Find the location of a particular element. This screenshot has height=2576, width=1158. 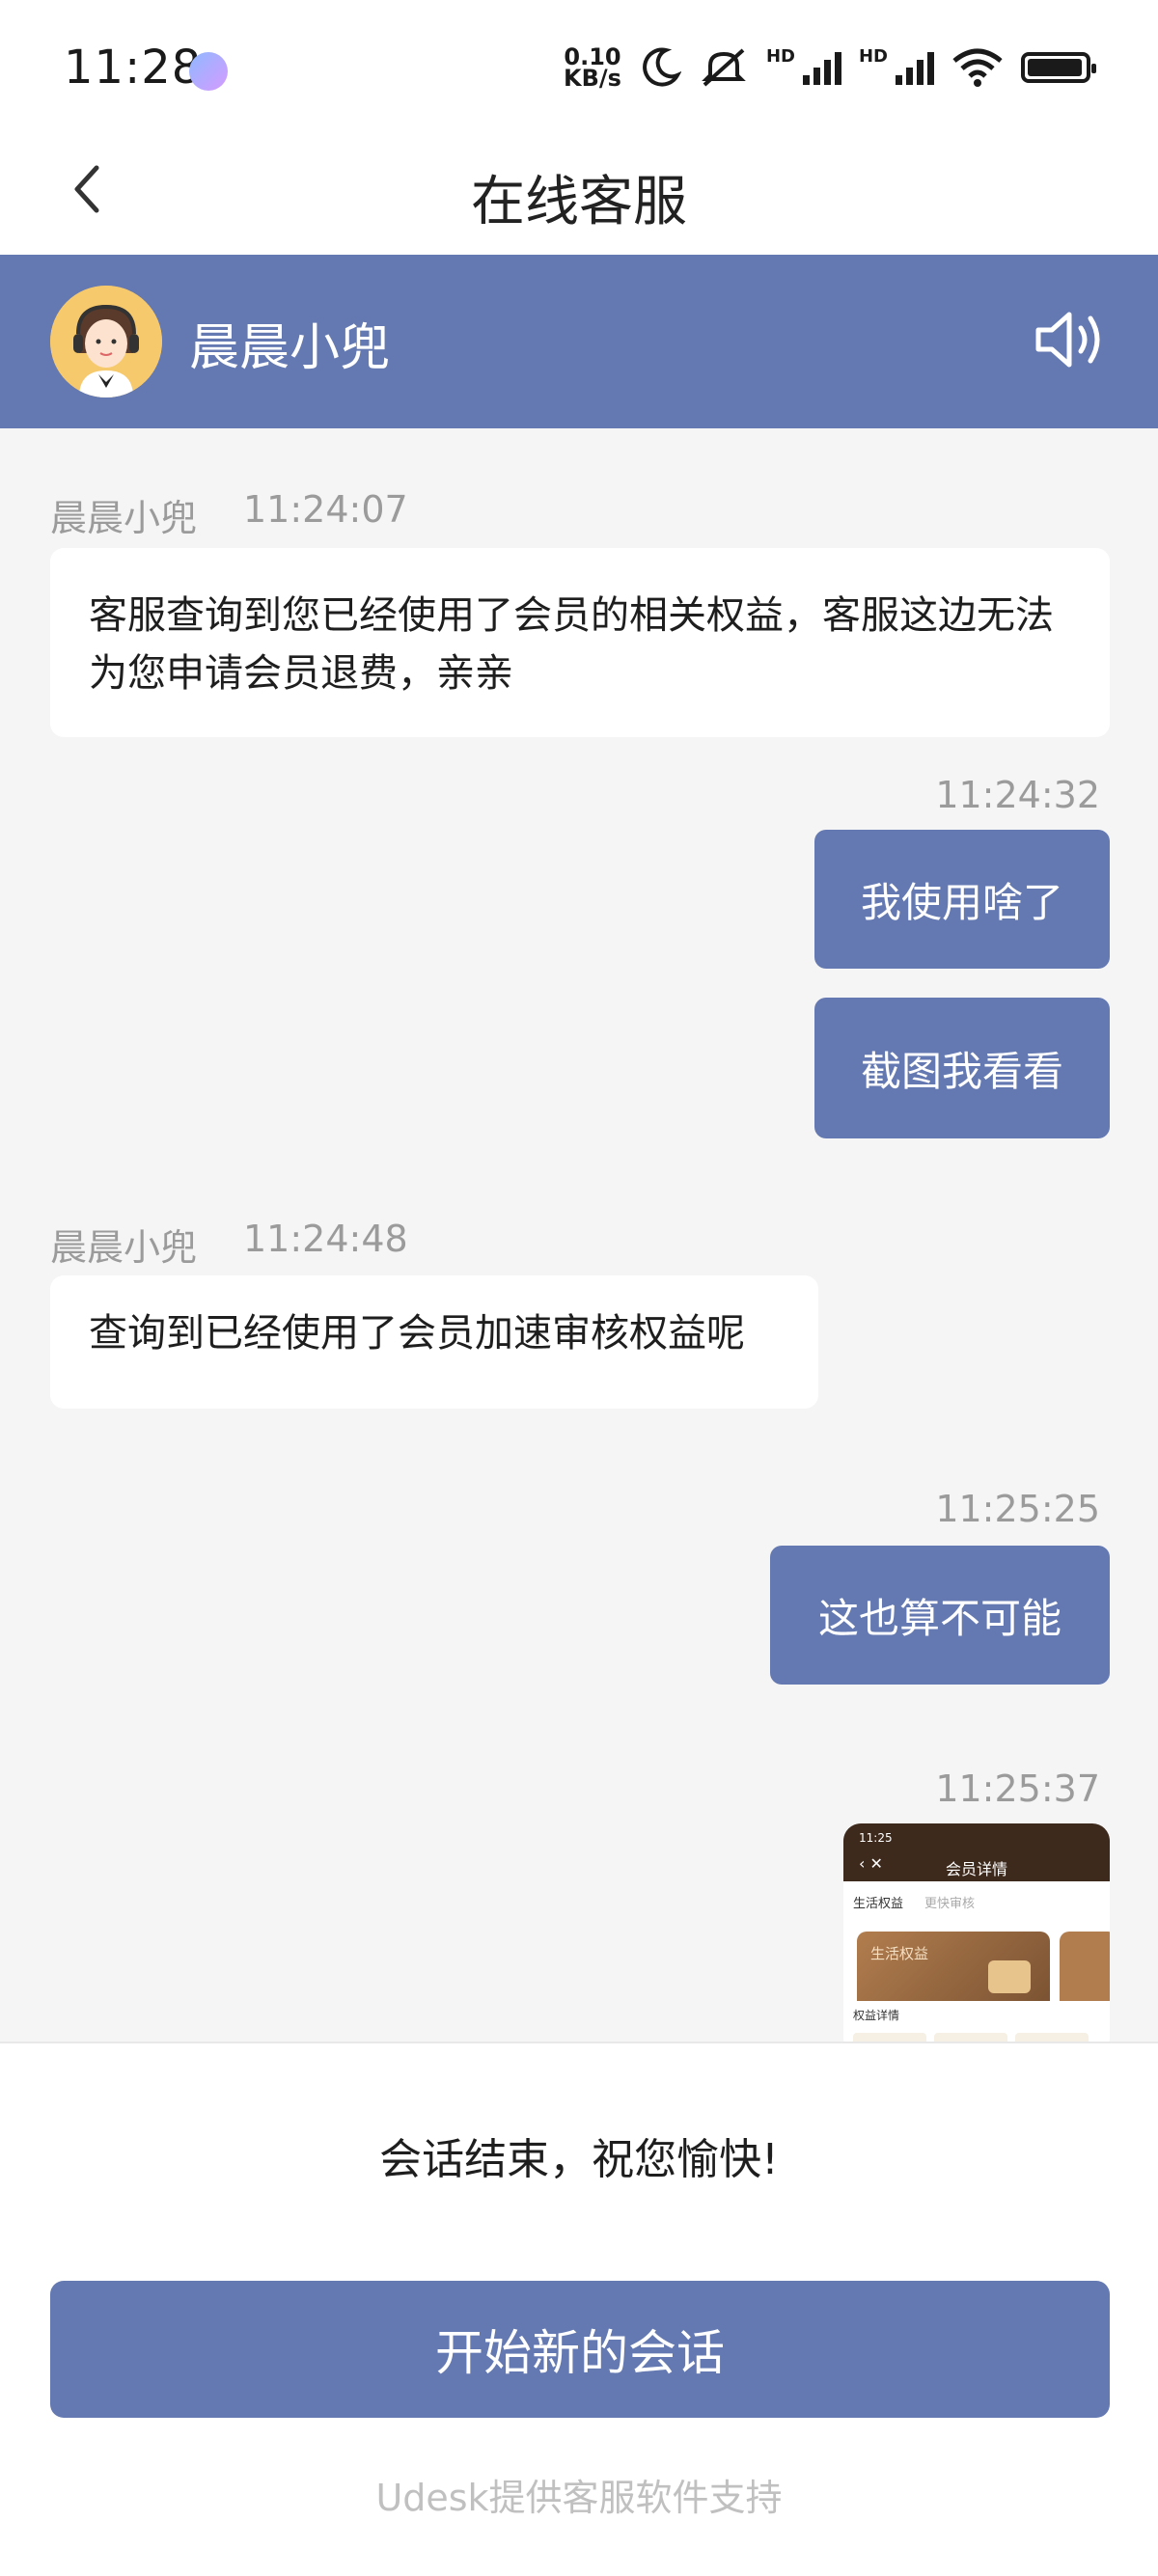

status-icons: 0.10 KB/s HD HD is located at coordinates (830, 68).